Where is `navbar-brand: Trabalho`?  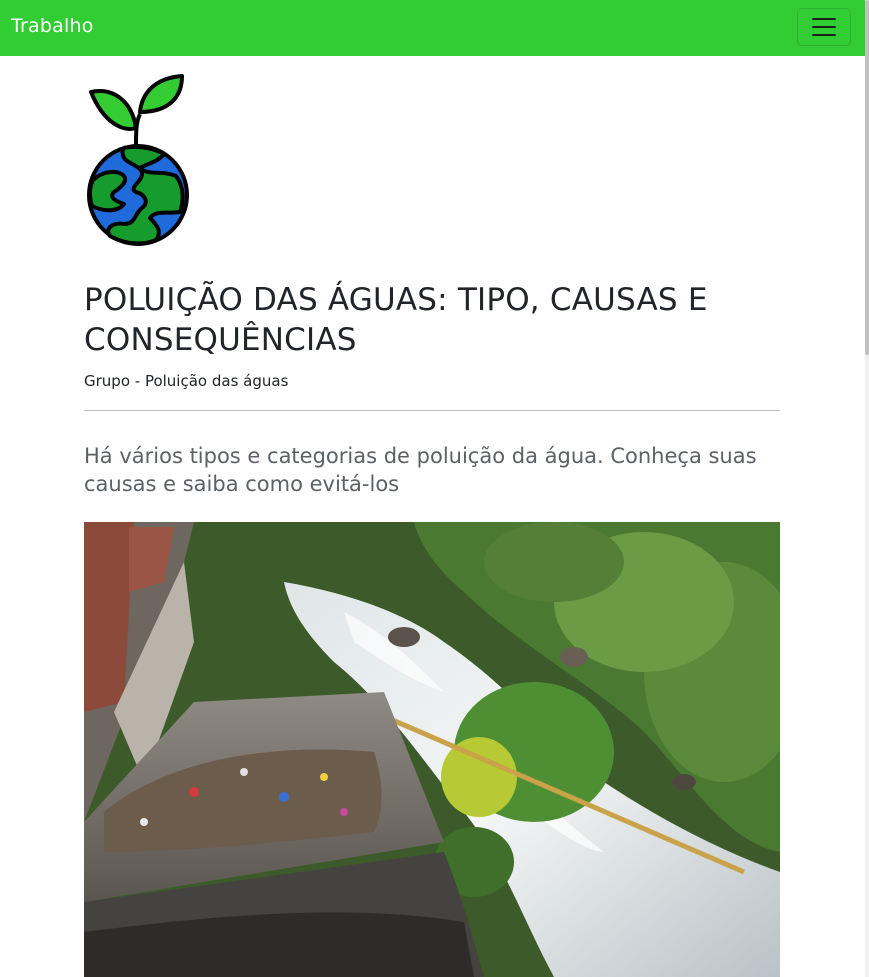 navbar-brand: Trabalho is located at coordinates (52, 26).